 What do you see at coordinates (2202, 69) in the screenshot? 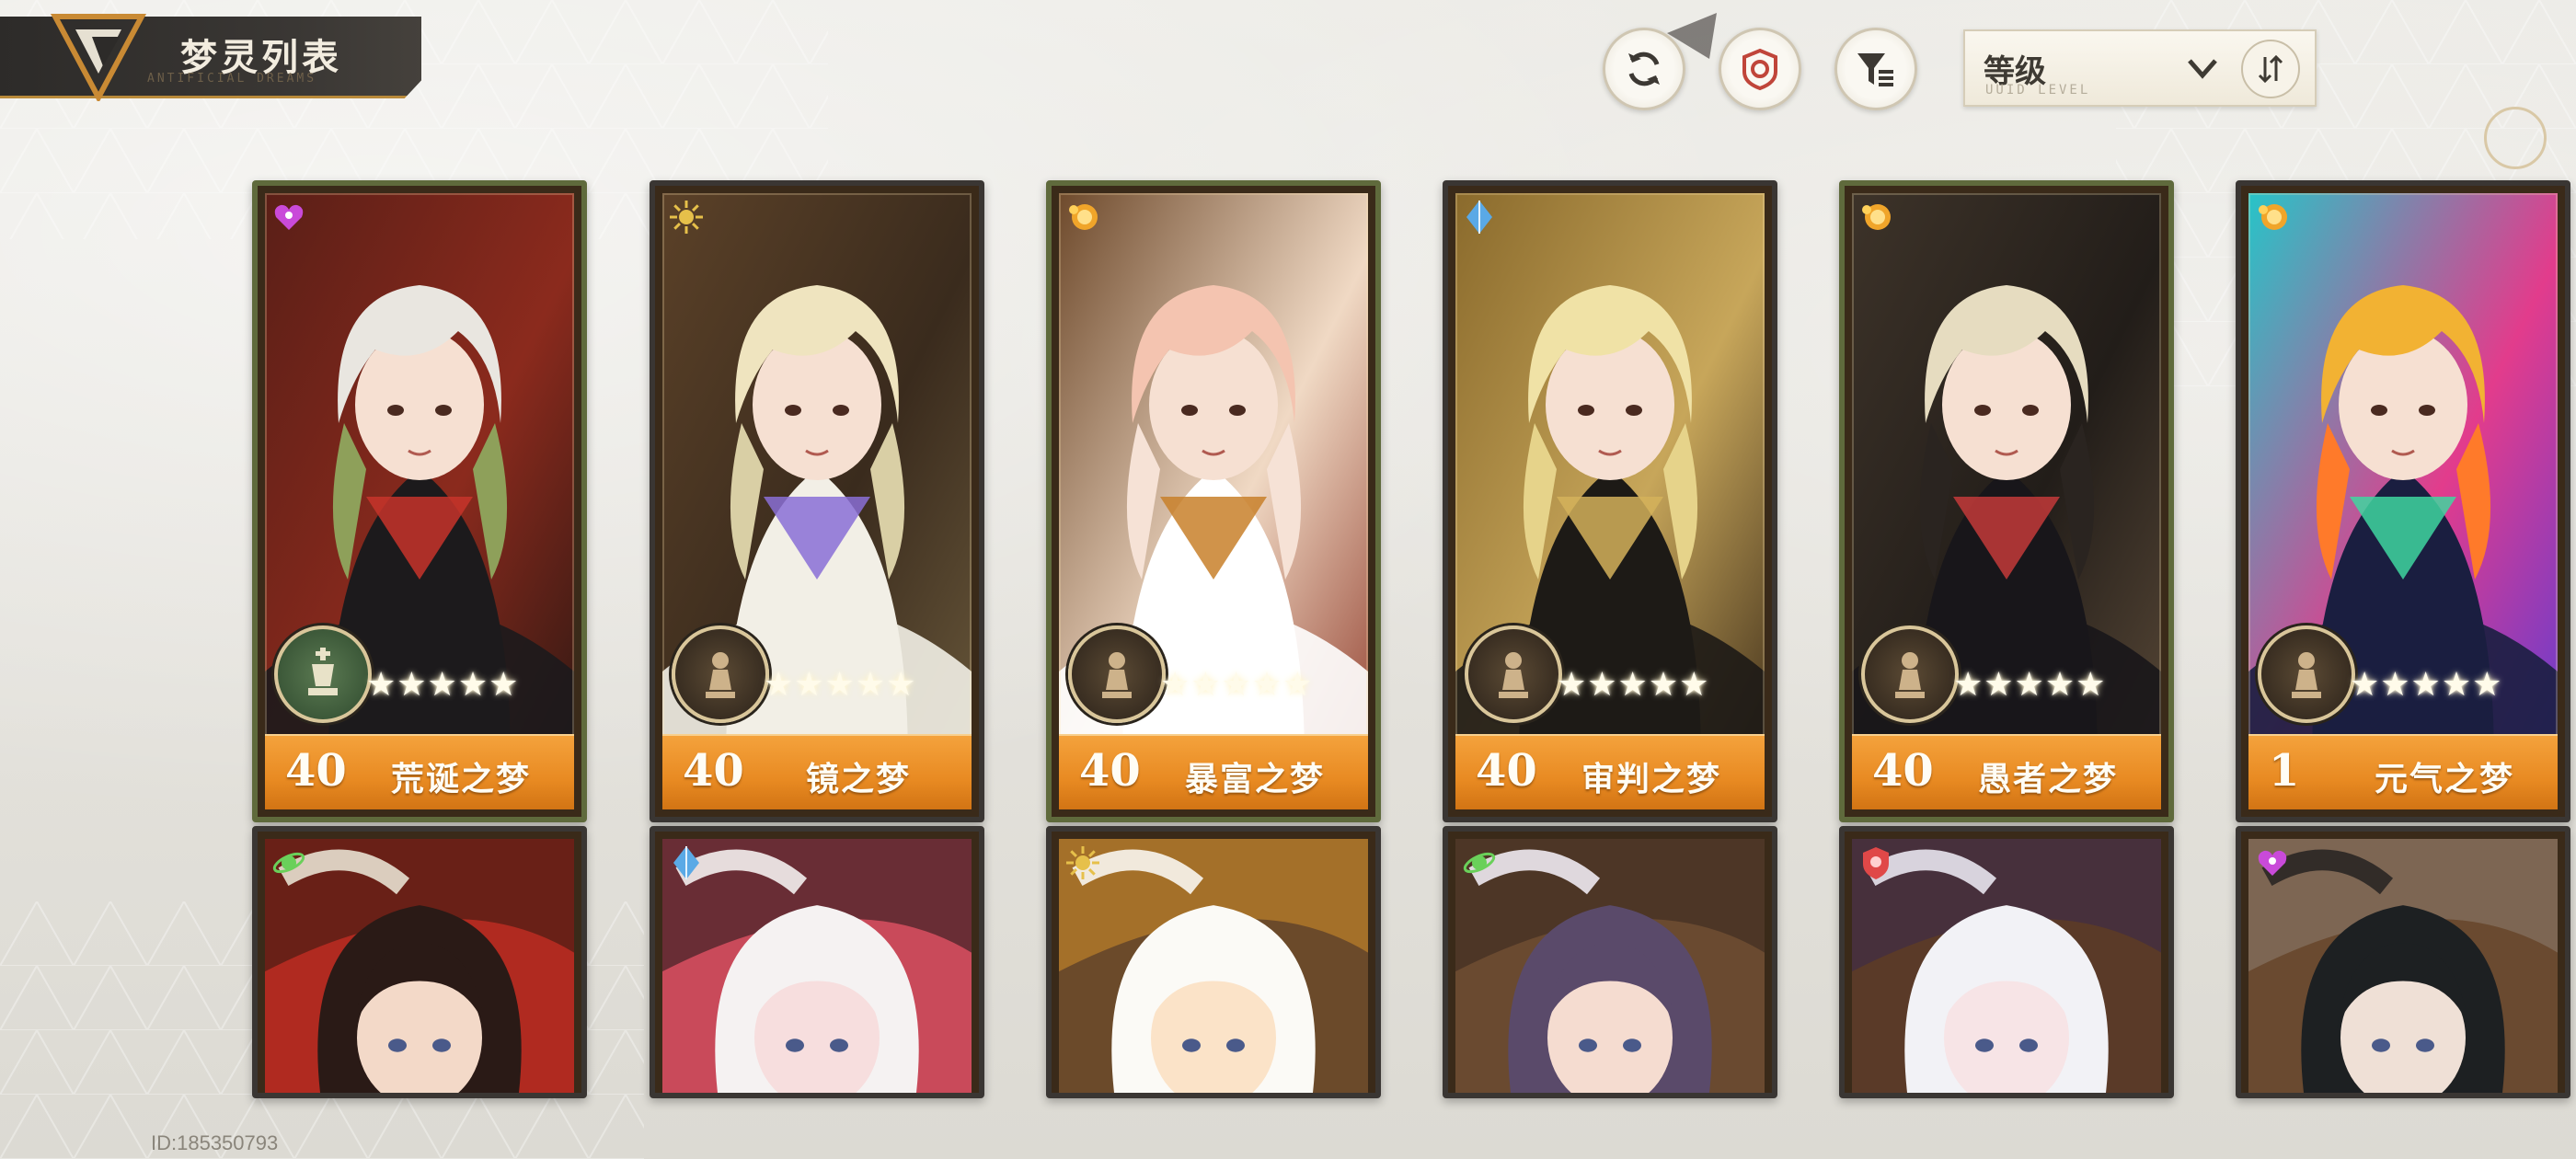
I see `chevron-down-icon` at bounding box center [2202, 69].